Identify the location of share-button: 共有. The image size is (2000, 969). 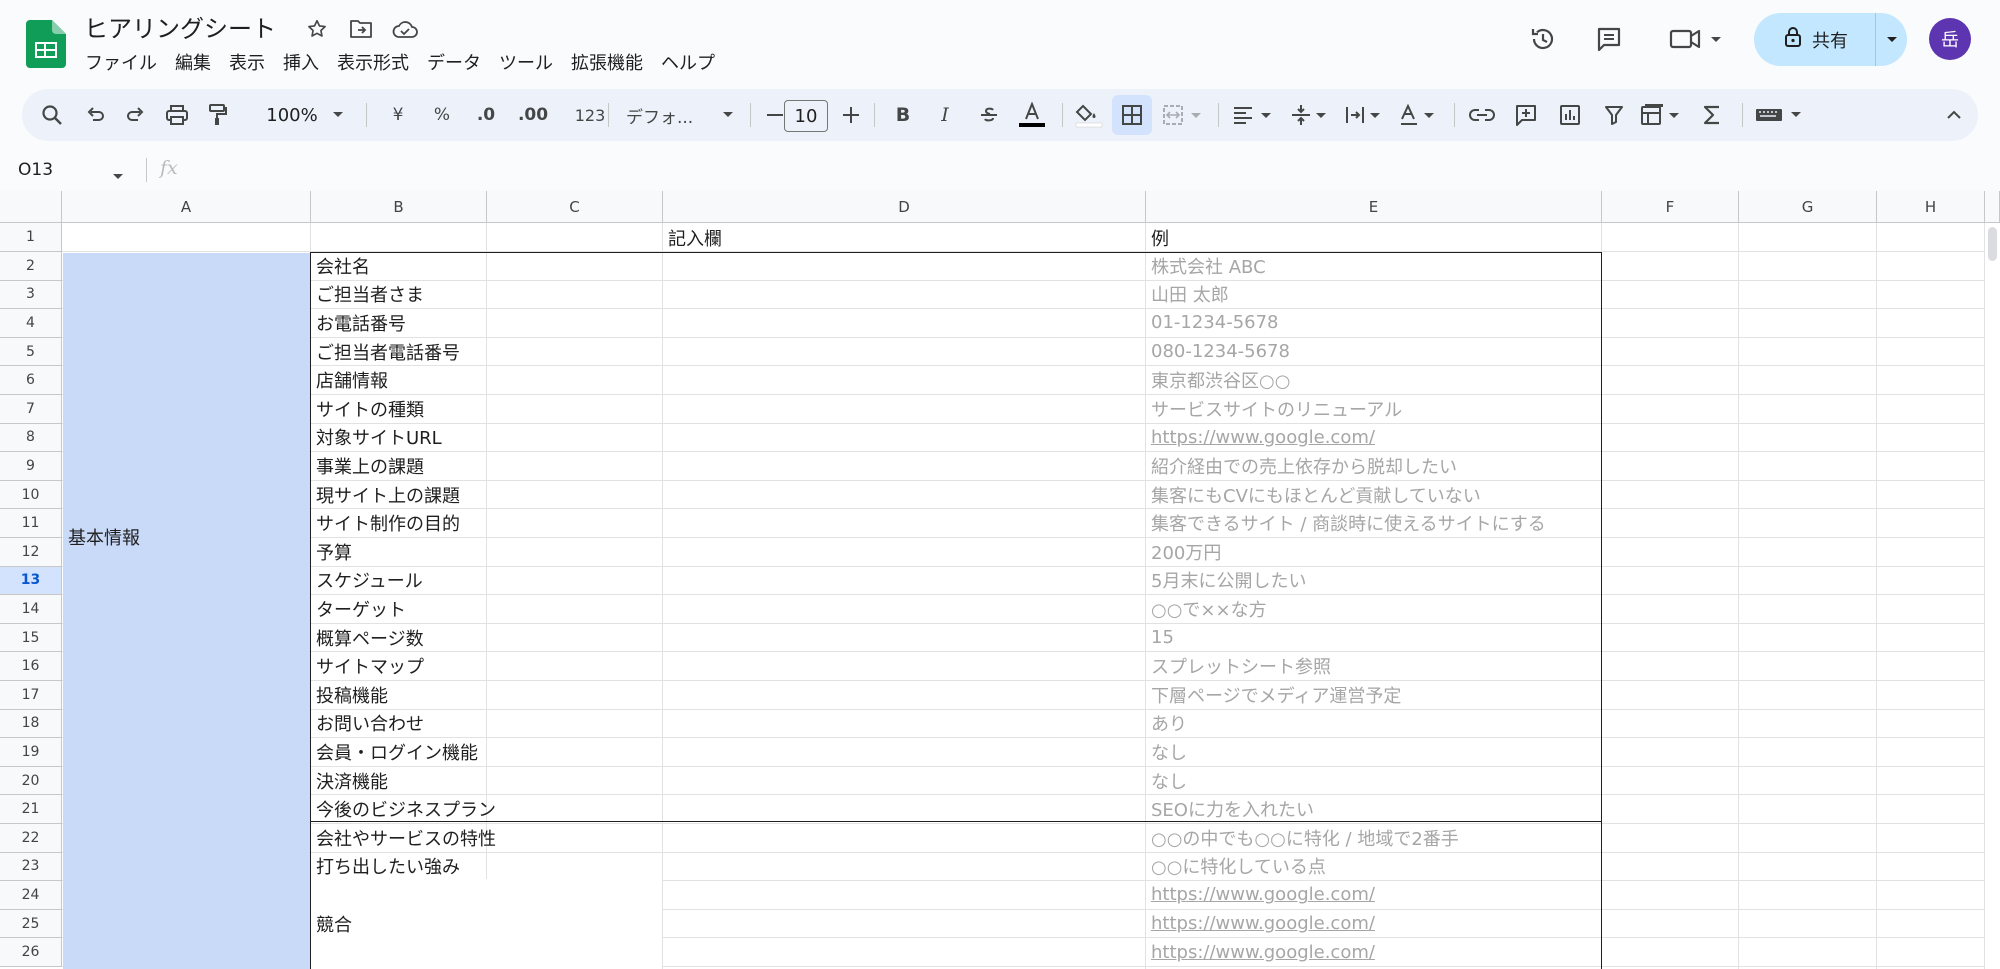
(1830, 39).